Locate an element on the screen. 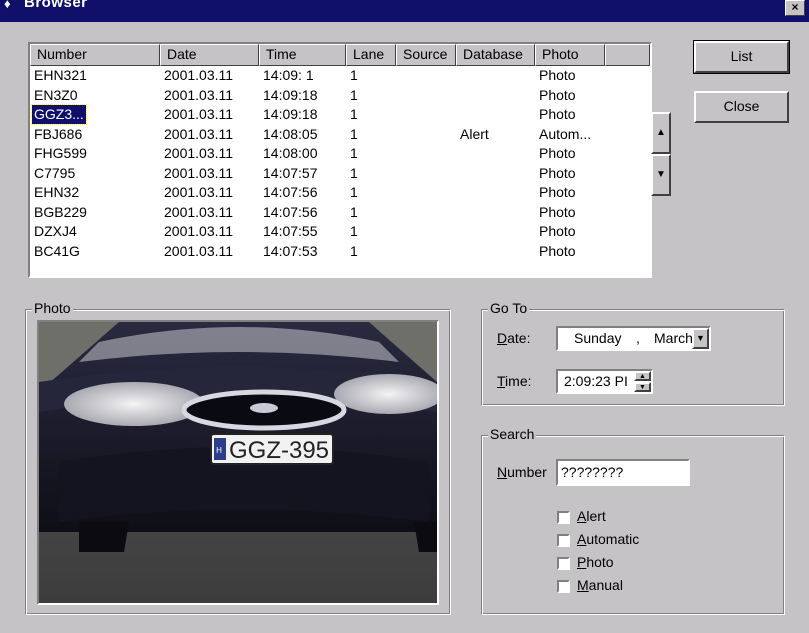 The height and width of the screenshot is (633, 809). column-header-date: Date is located at coordinates (209, 55).